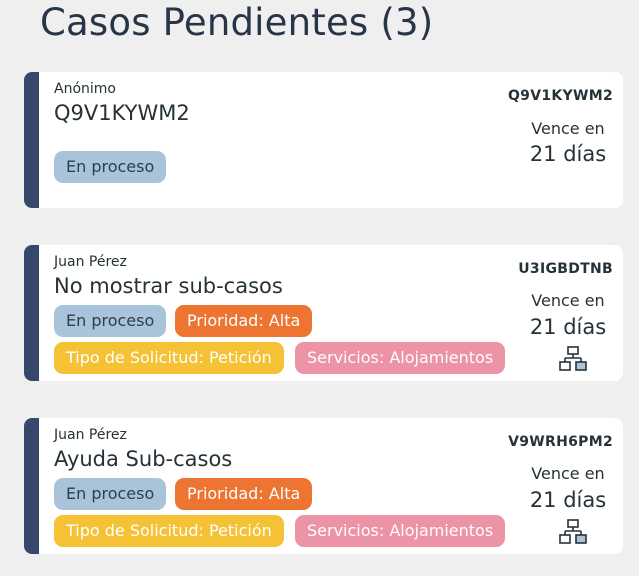 Image resolution: width=639 pixels, height=576 pixels. Describe the element at coordinates (122, 113) in the screenshot. I see `case-title: Q9V1KYWM2` at that location.